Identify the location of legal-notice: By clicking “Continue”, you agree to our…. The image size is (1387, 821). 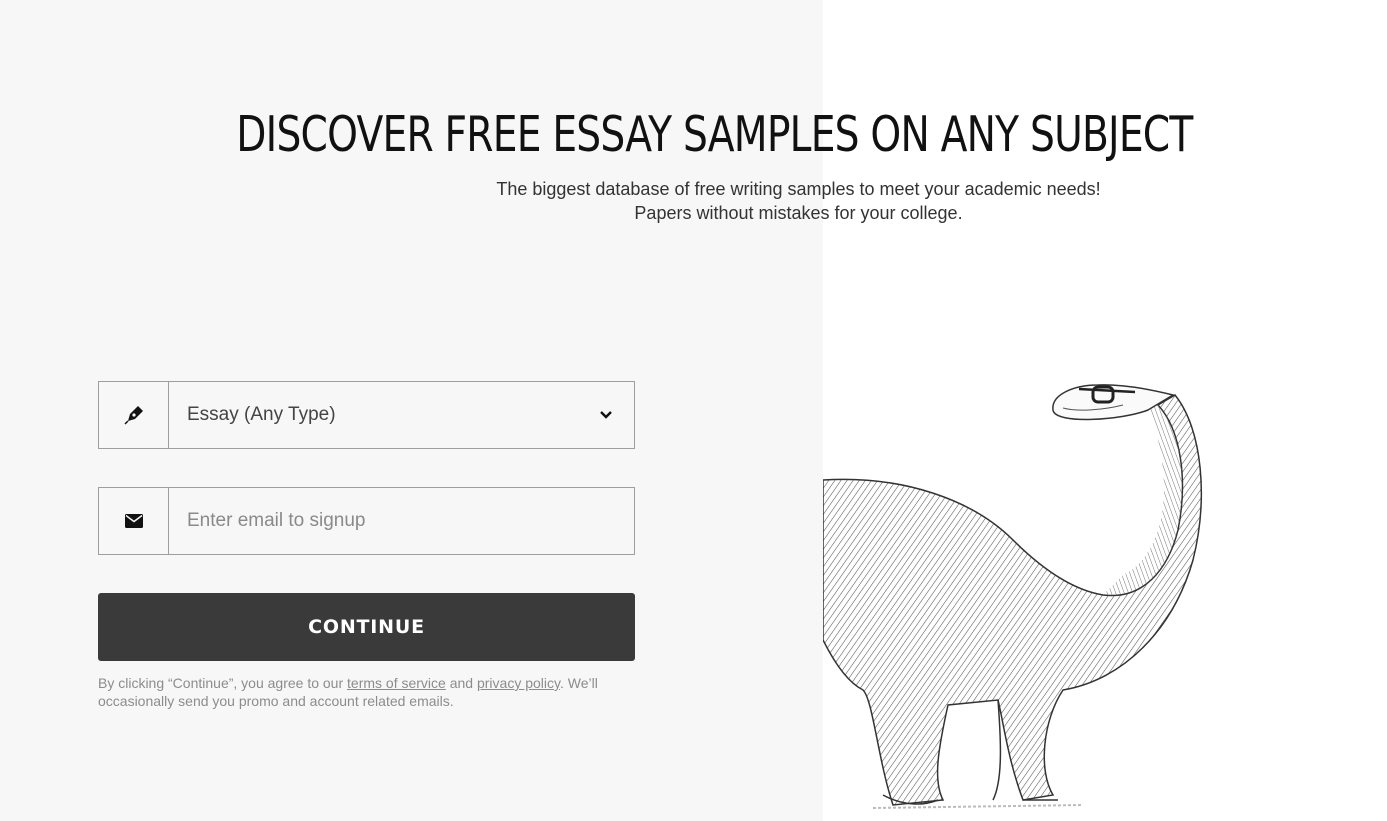
(370, 692).